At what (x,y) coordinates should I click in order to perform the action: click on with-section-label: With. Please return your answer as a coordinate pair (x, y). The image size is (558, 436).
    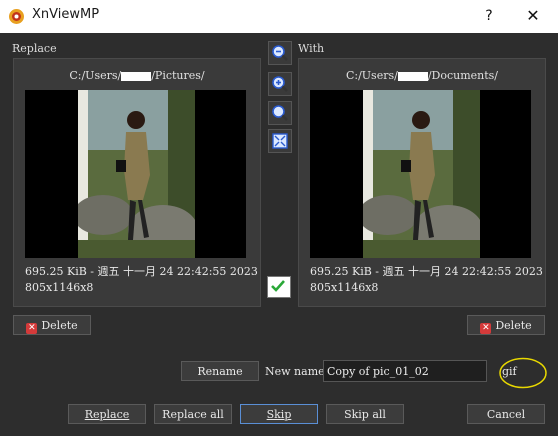
    Looking at the image, I should click on (311, 48).